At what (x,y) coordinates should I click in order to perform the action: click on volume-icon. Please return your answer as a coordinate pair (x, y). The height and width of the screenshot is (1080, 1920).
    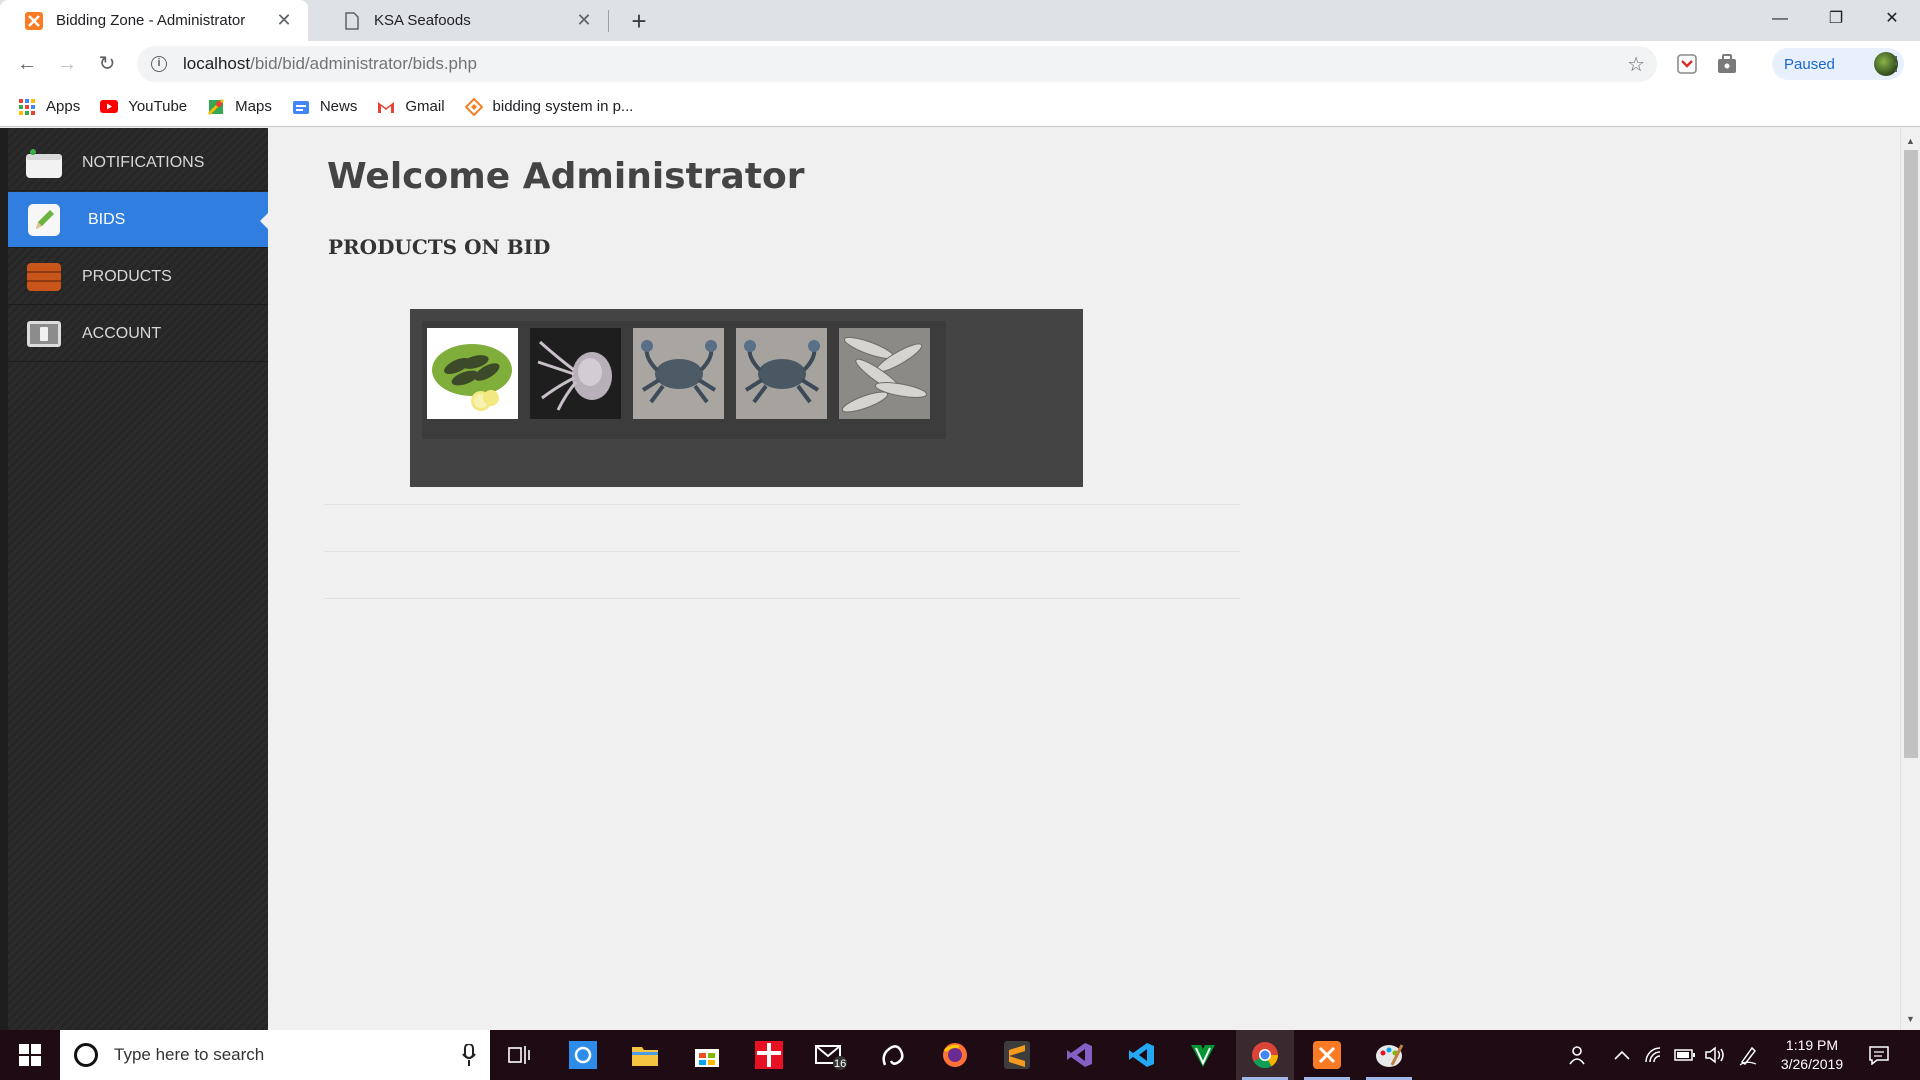
    Looking at the image, I should click on (1715, 1055).